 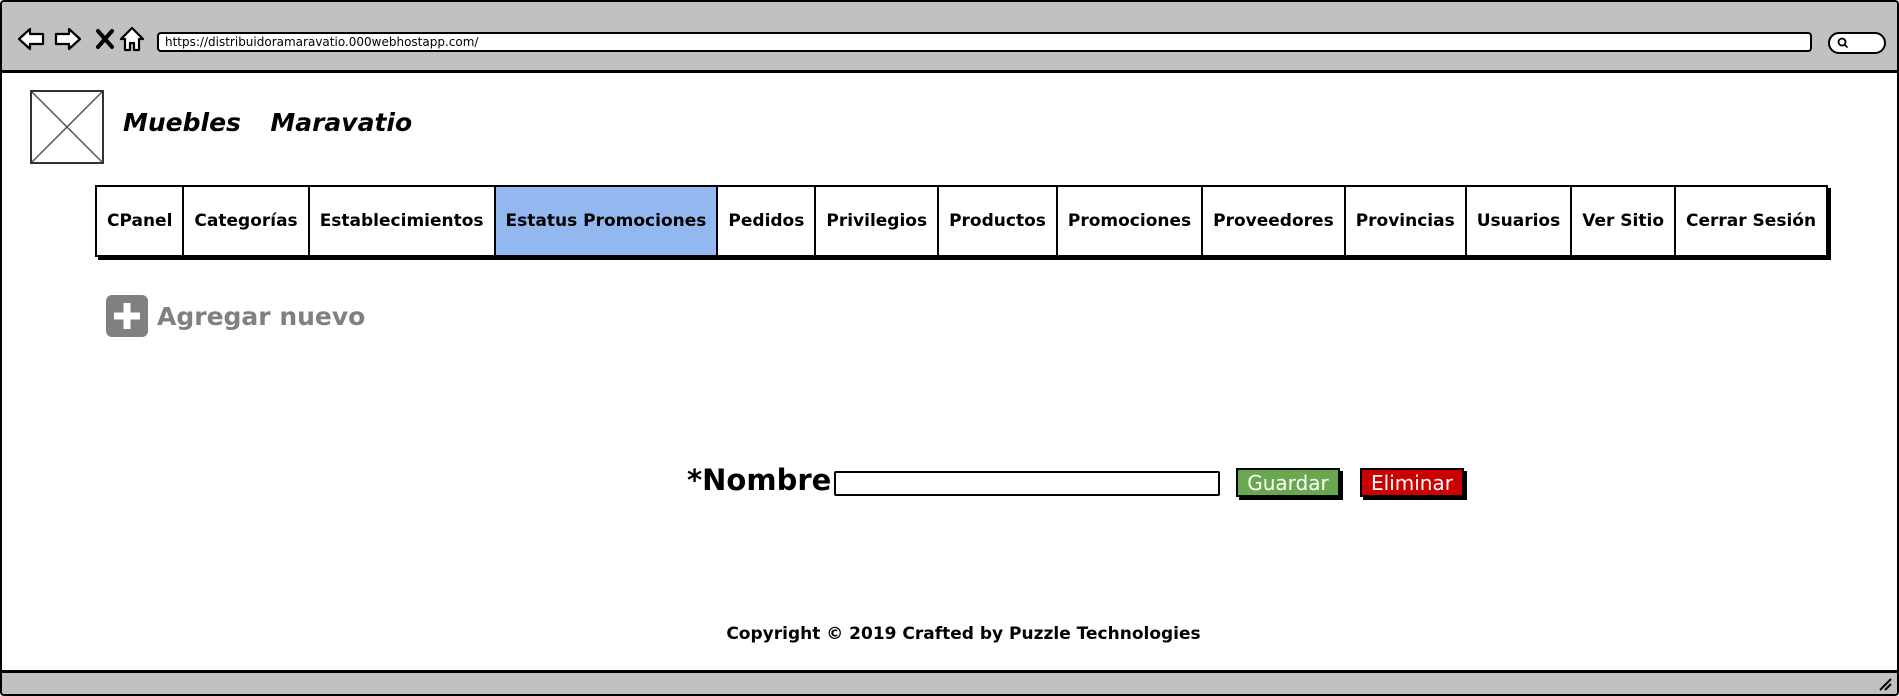 I want to click on menu-item-productos: Productos, so click(x=998, y=221).